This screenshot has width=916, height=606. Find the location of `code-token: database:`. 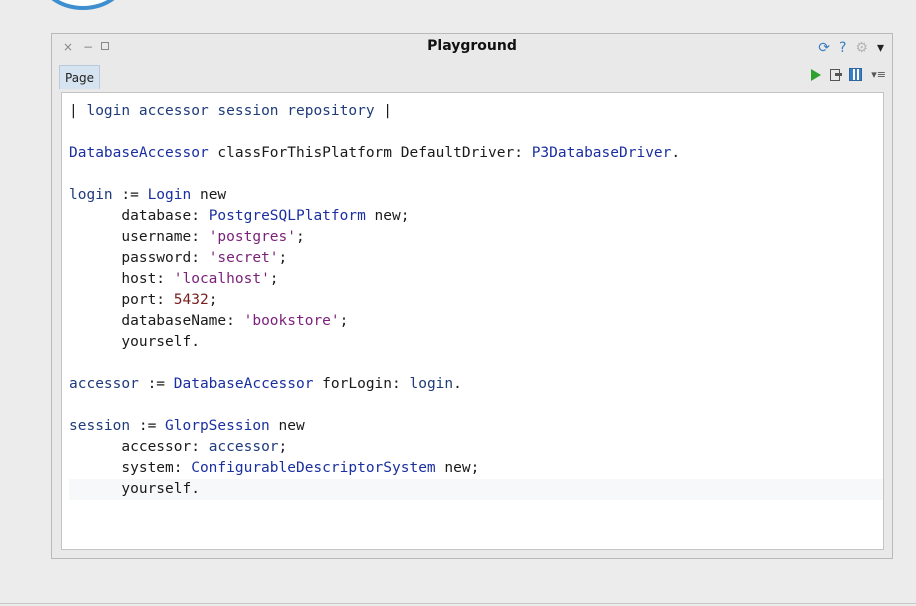

code-token: database: is located at coordinates (139, 216).